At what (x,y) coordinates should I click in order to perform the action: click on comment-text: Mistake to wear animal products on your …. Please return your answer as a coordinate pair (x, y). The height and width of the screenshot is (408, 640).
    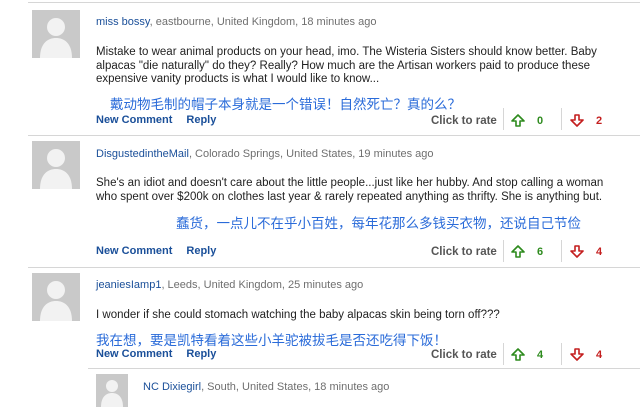
    Looking at the image, I should click on (346, 65).